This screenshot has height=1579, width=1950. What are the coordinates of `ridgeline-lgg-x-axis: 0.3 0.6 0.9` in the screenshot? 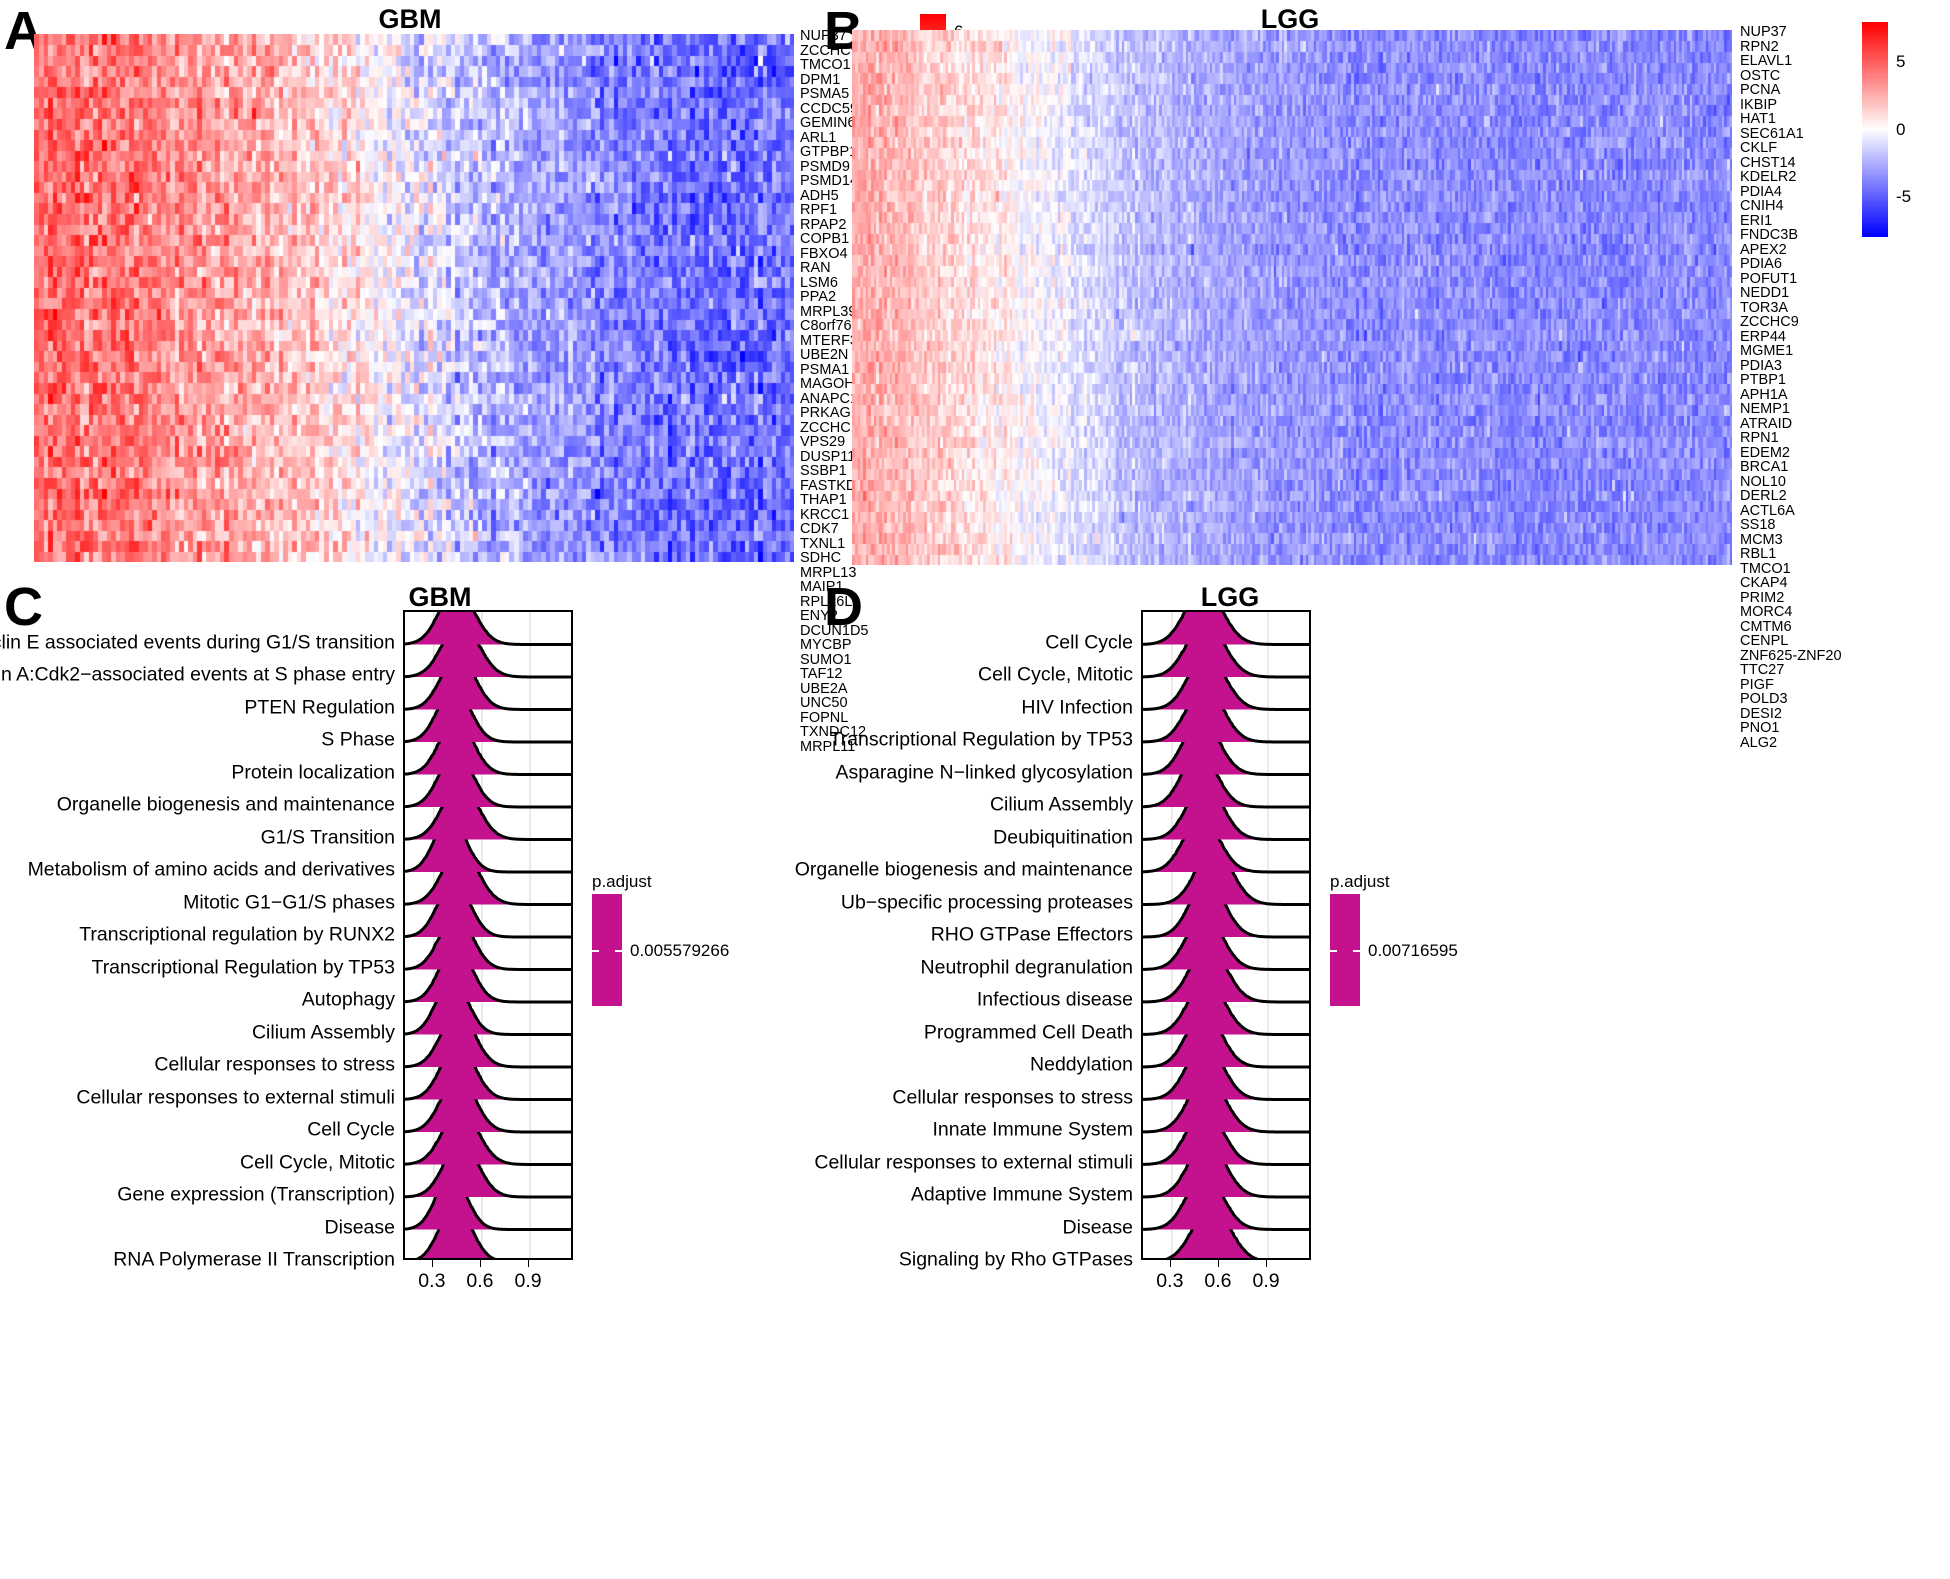 It's located at (1226, 1280).